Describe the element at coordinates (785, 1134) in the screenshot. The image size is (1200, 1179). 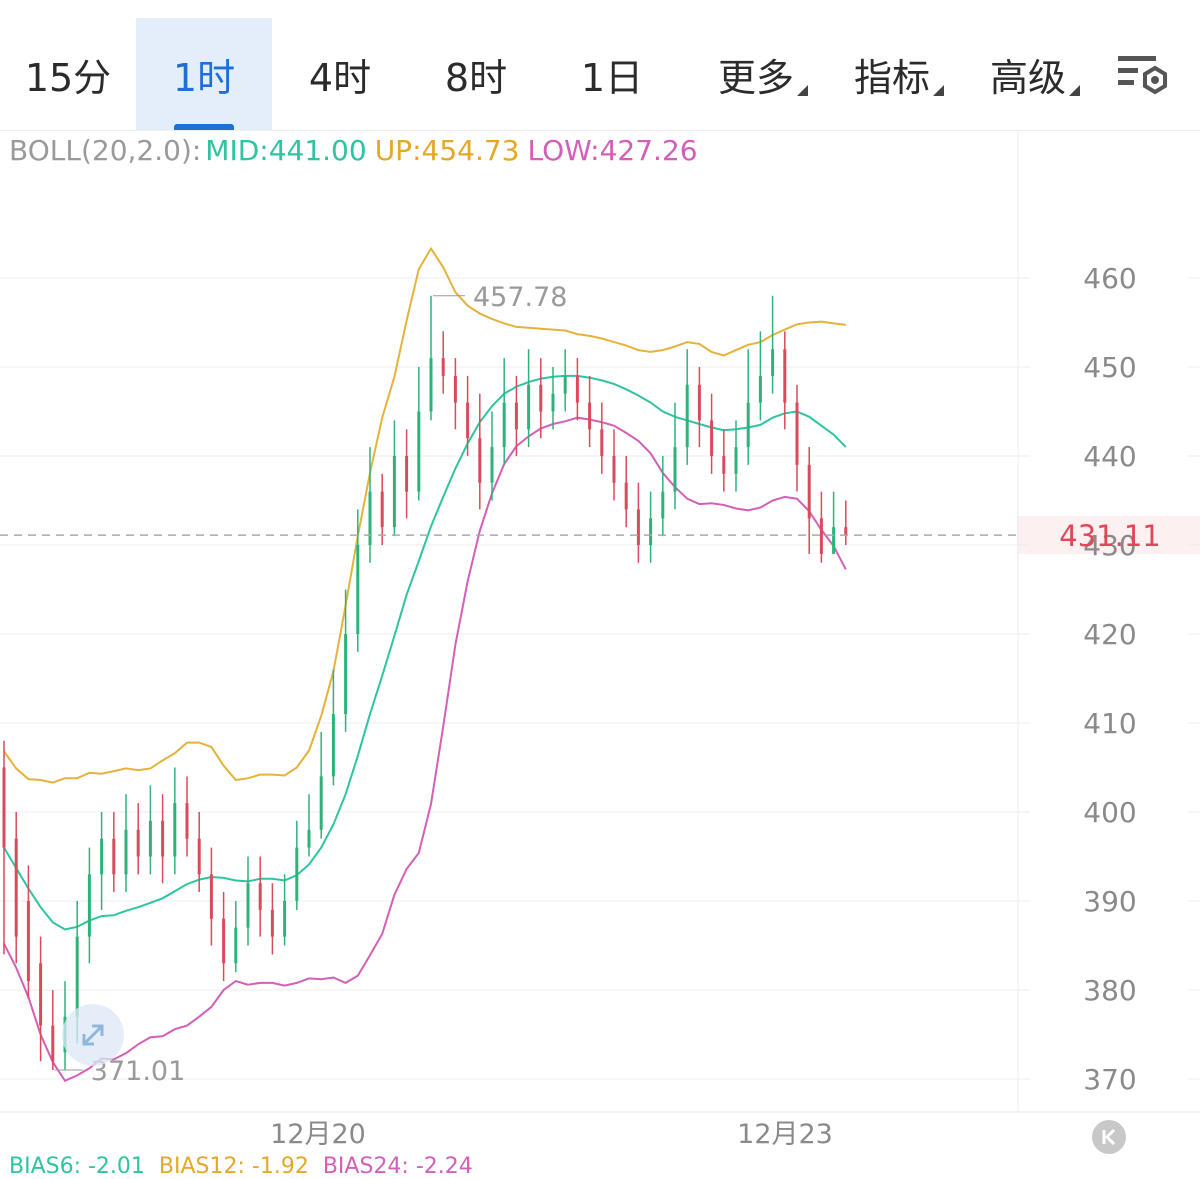
I see `x-tick-label: 12月23` at that location.